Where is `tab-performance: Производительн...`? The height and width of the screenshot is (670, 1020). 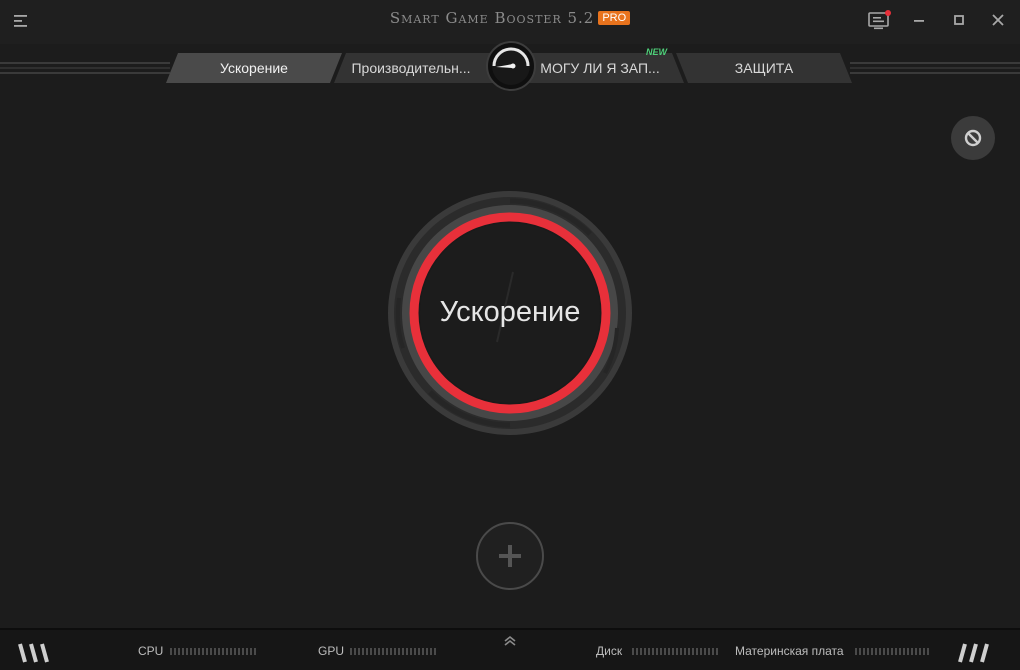
tab-performance: Производительн... is located at coordinates (417, 68).